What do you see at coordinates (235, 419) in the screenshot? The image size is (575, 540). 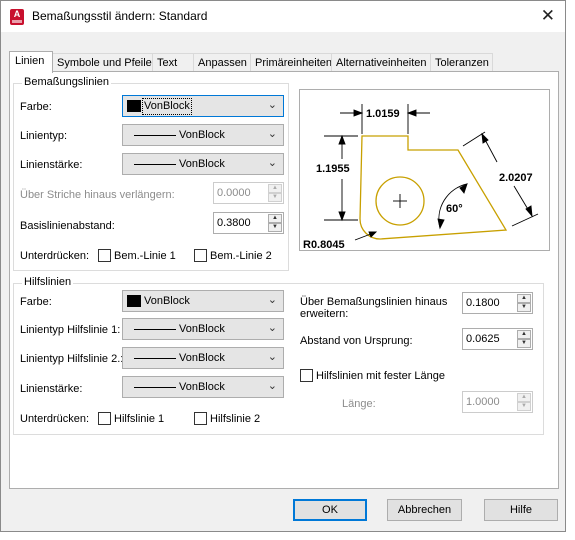 I see `checkbox-label: Hilfslinie 2` at bounding box center [235, 419].